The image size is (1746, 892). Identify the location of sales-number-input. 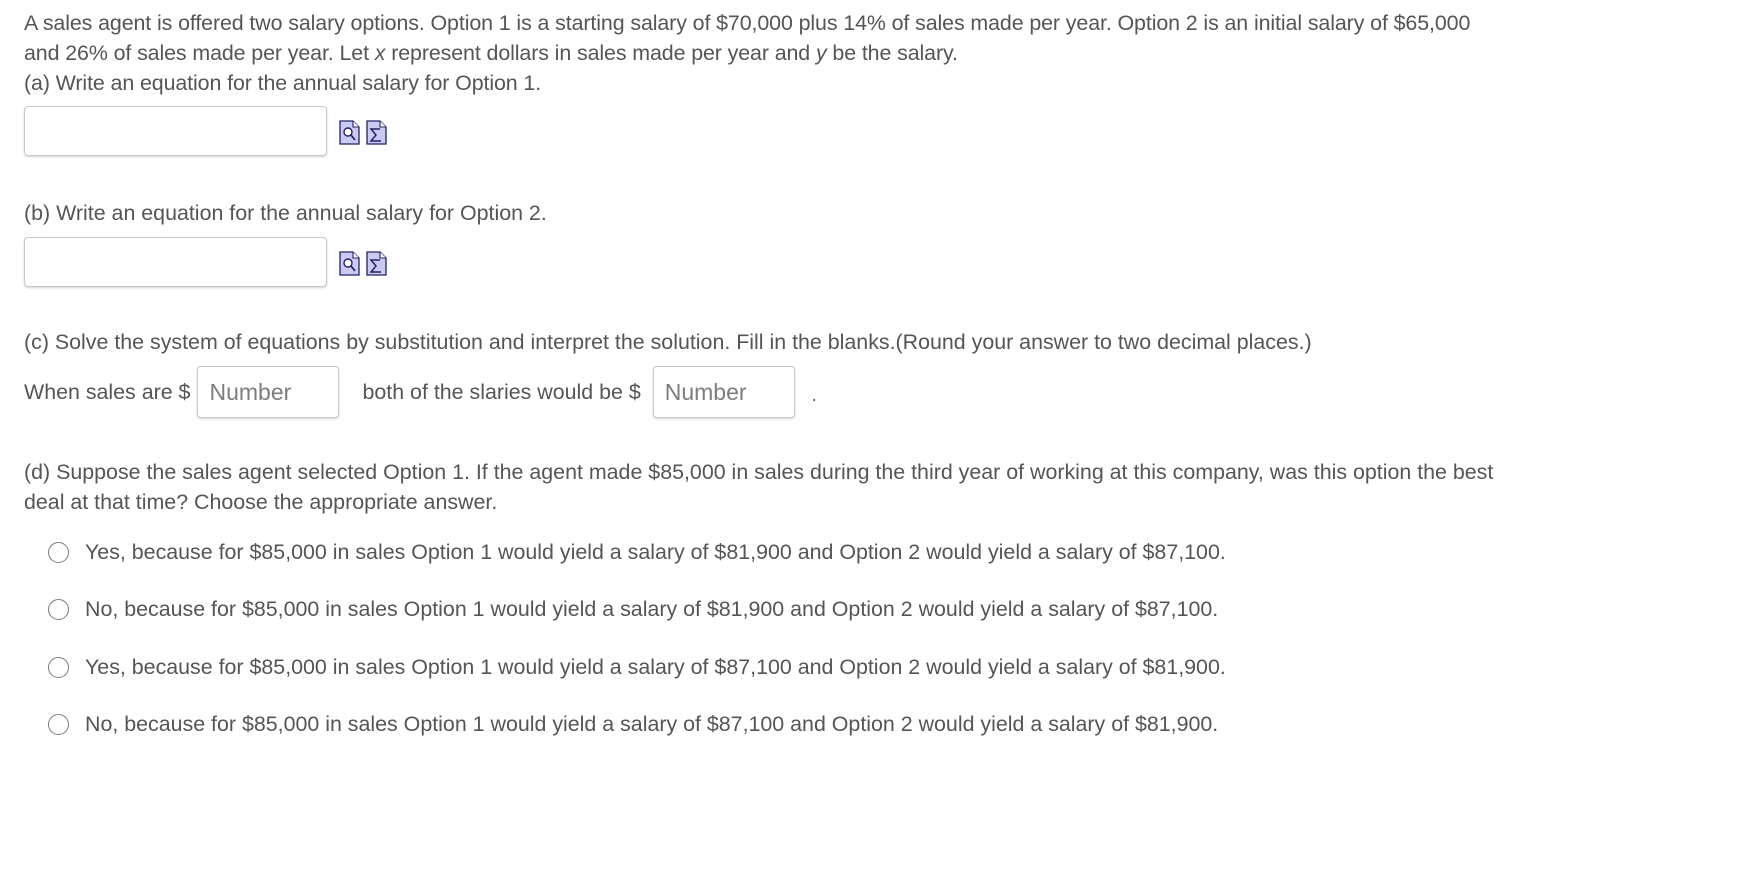
(268, 392).